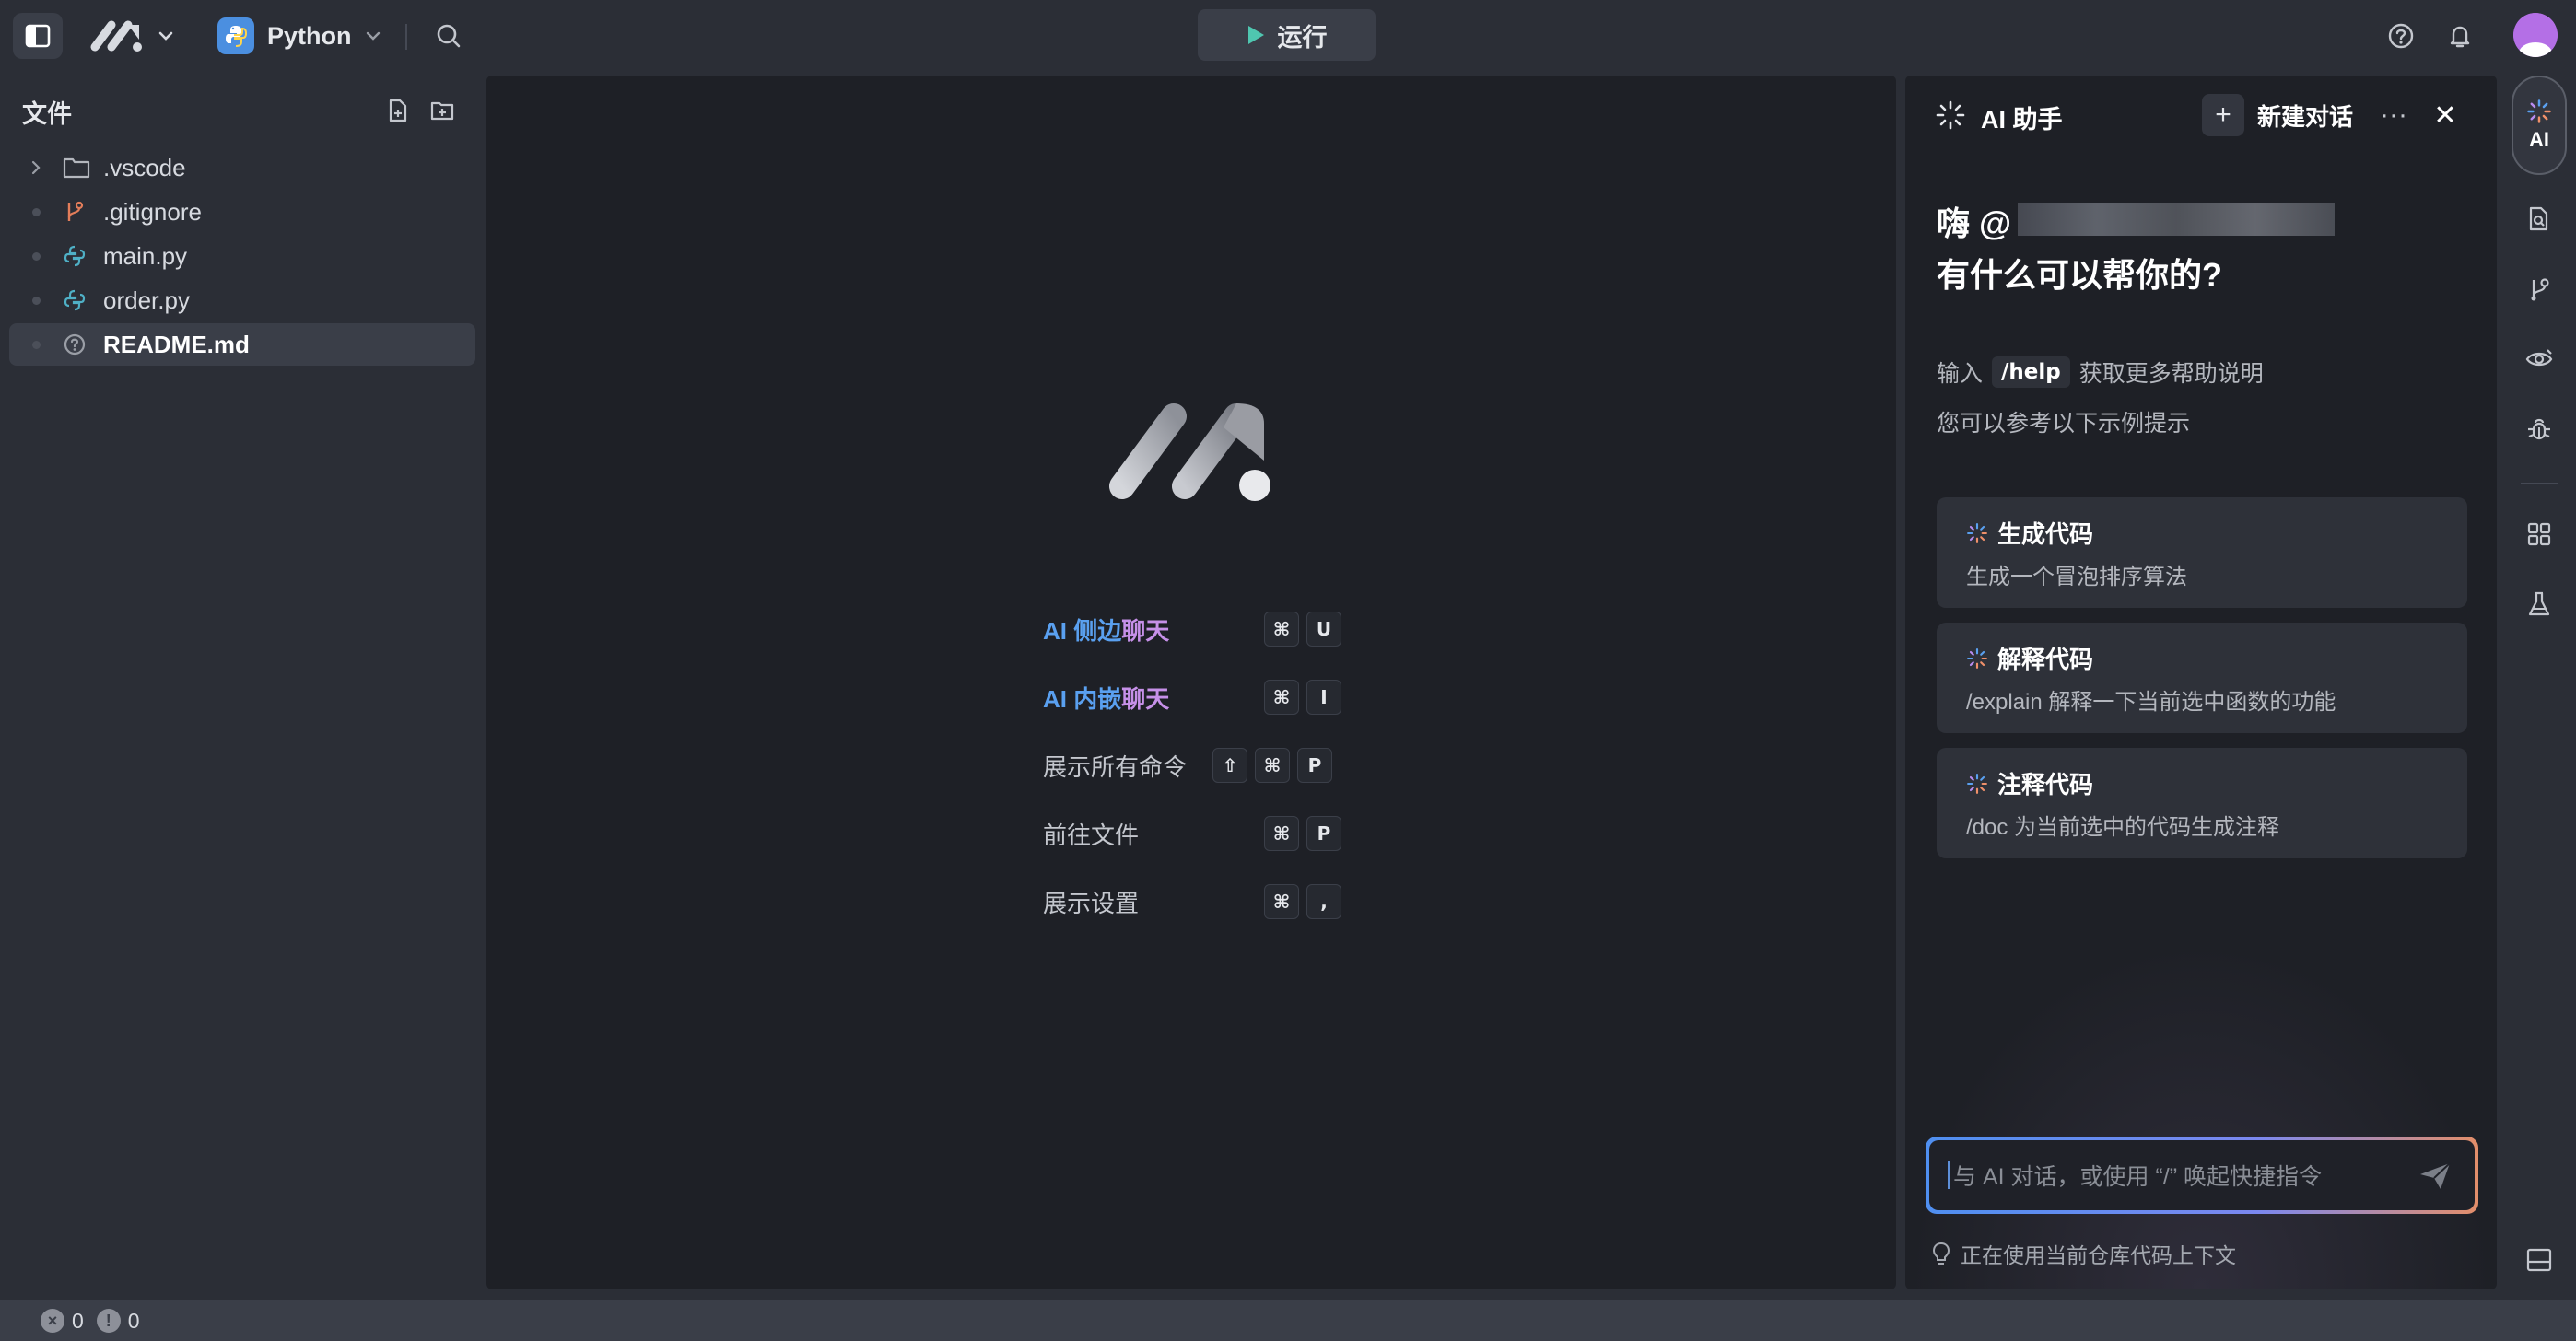 This screenshot has width=2576, height=1341. I want to click on send-icon, so click(2435, 1175).